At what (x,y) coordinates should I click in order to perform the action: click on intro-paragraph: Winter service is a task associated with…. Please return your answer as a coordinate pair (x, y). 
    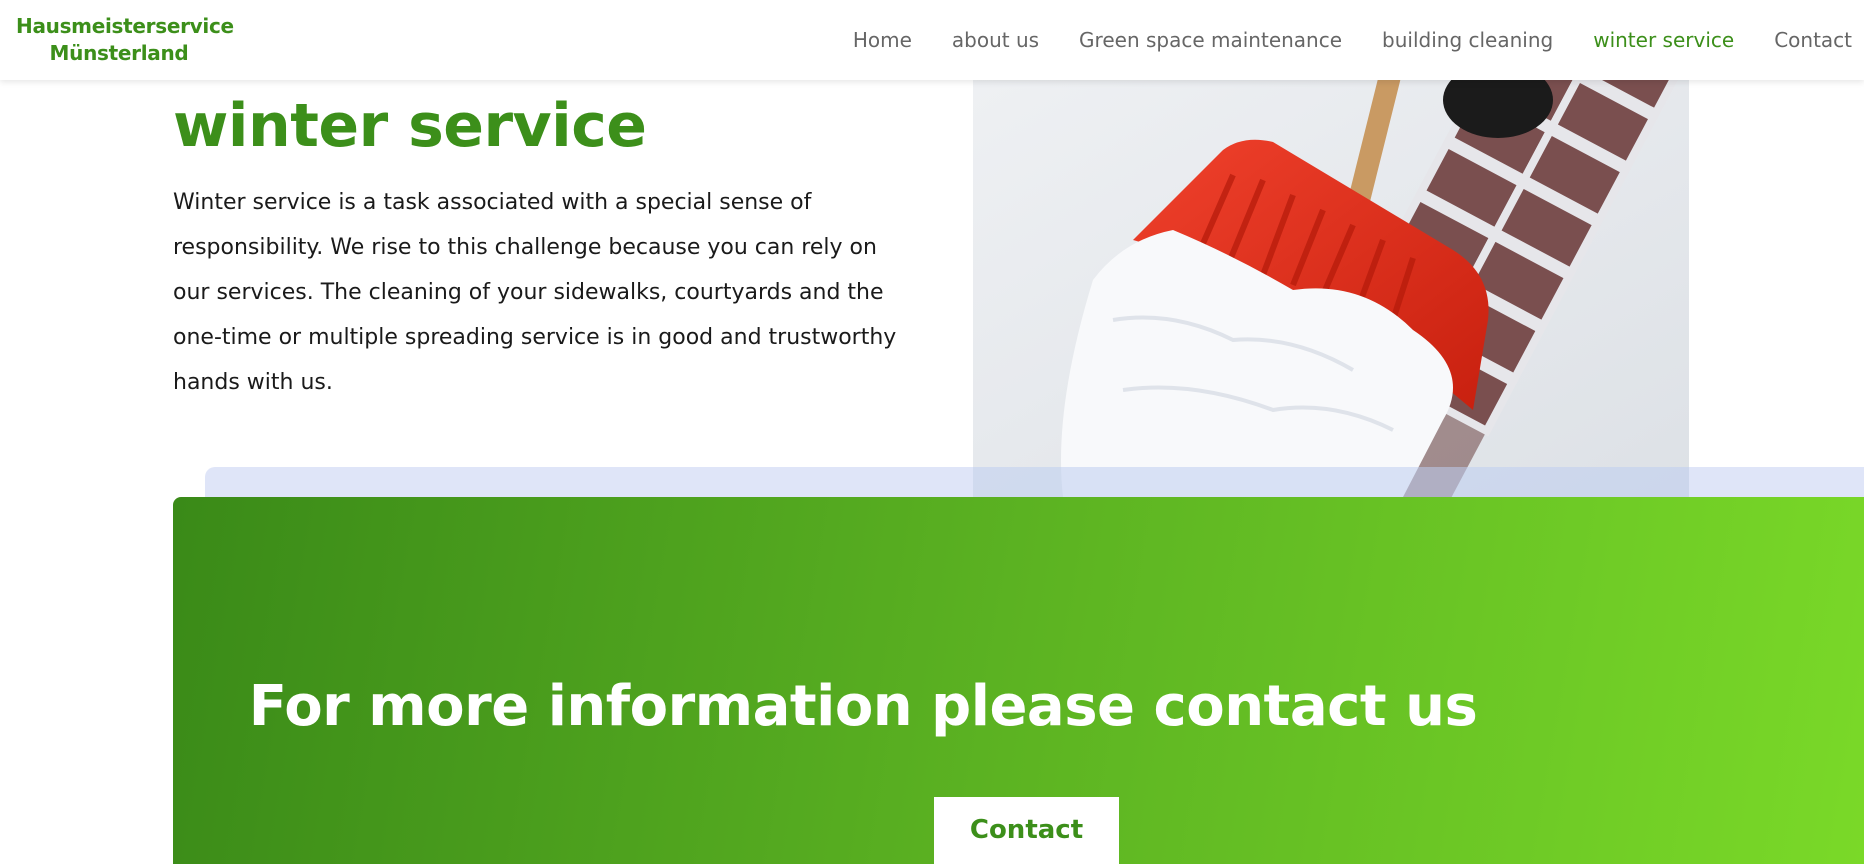
    Looking at the image, I should click on (535, 292).